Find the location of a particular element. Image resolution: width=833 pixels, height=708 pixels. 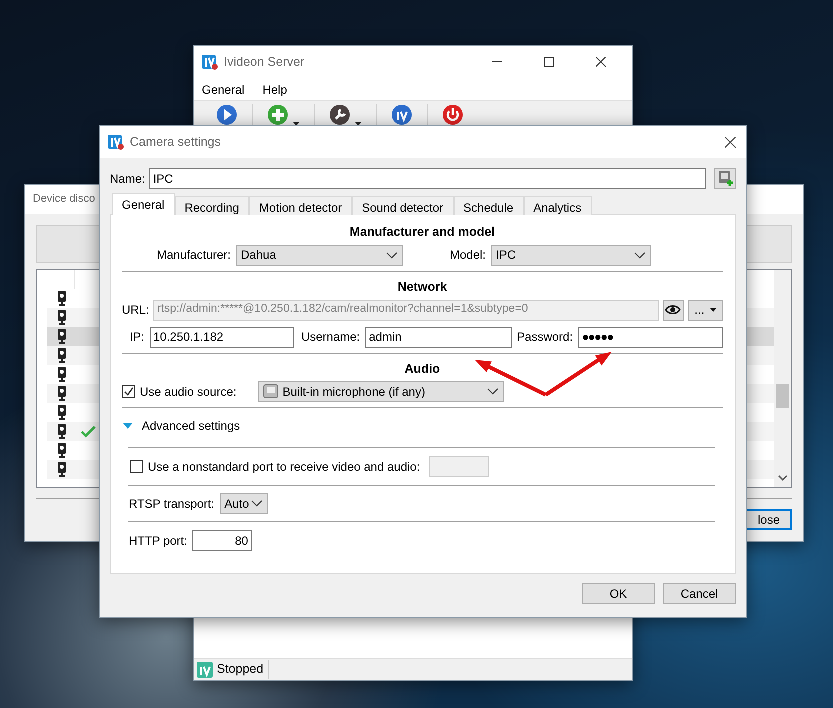

menu-item: Help is located at coordinates (275, 89).